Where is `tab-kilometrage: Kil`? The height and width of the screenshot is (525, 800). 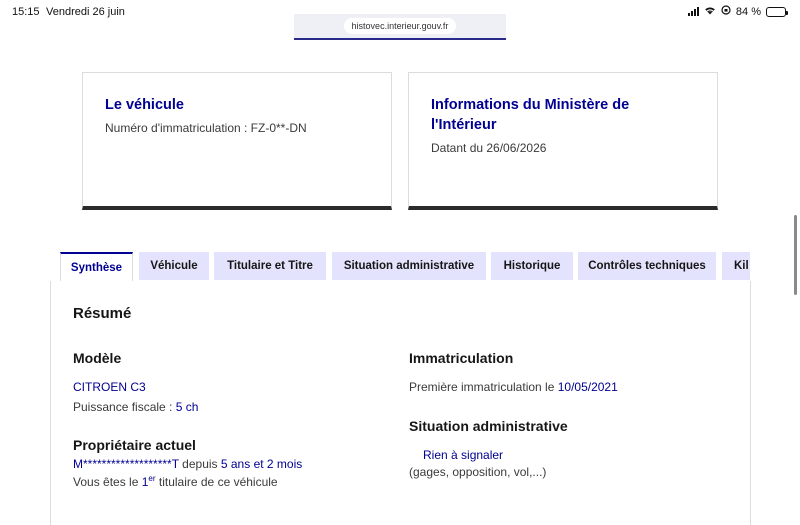 tab-kilometrage: Kil is located at coordinates (736, 266).